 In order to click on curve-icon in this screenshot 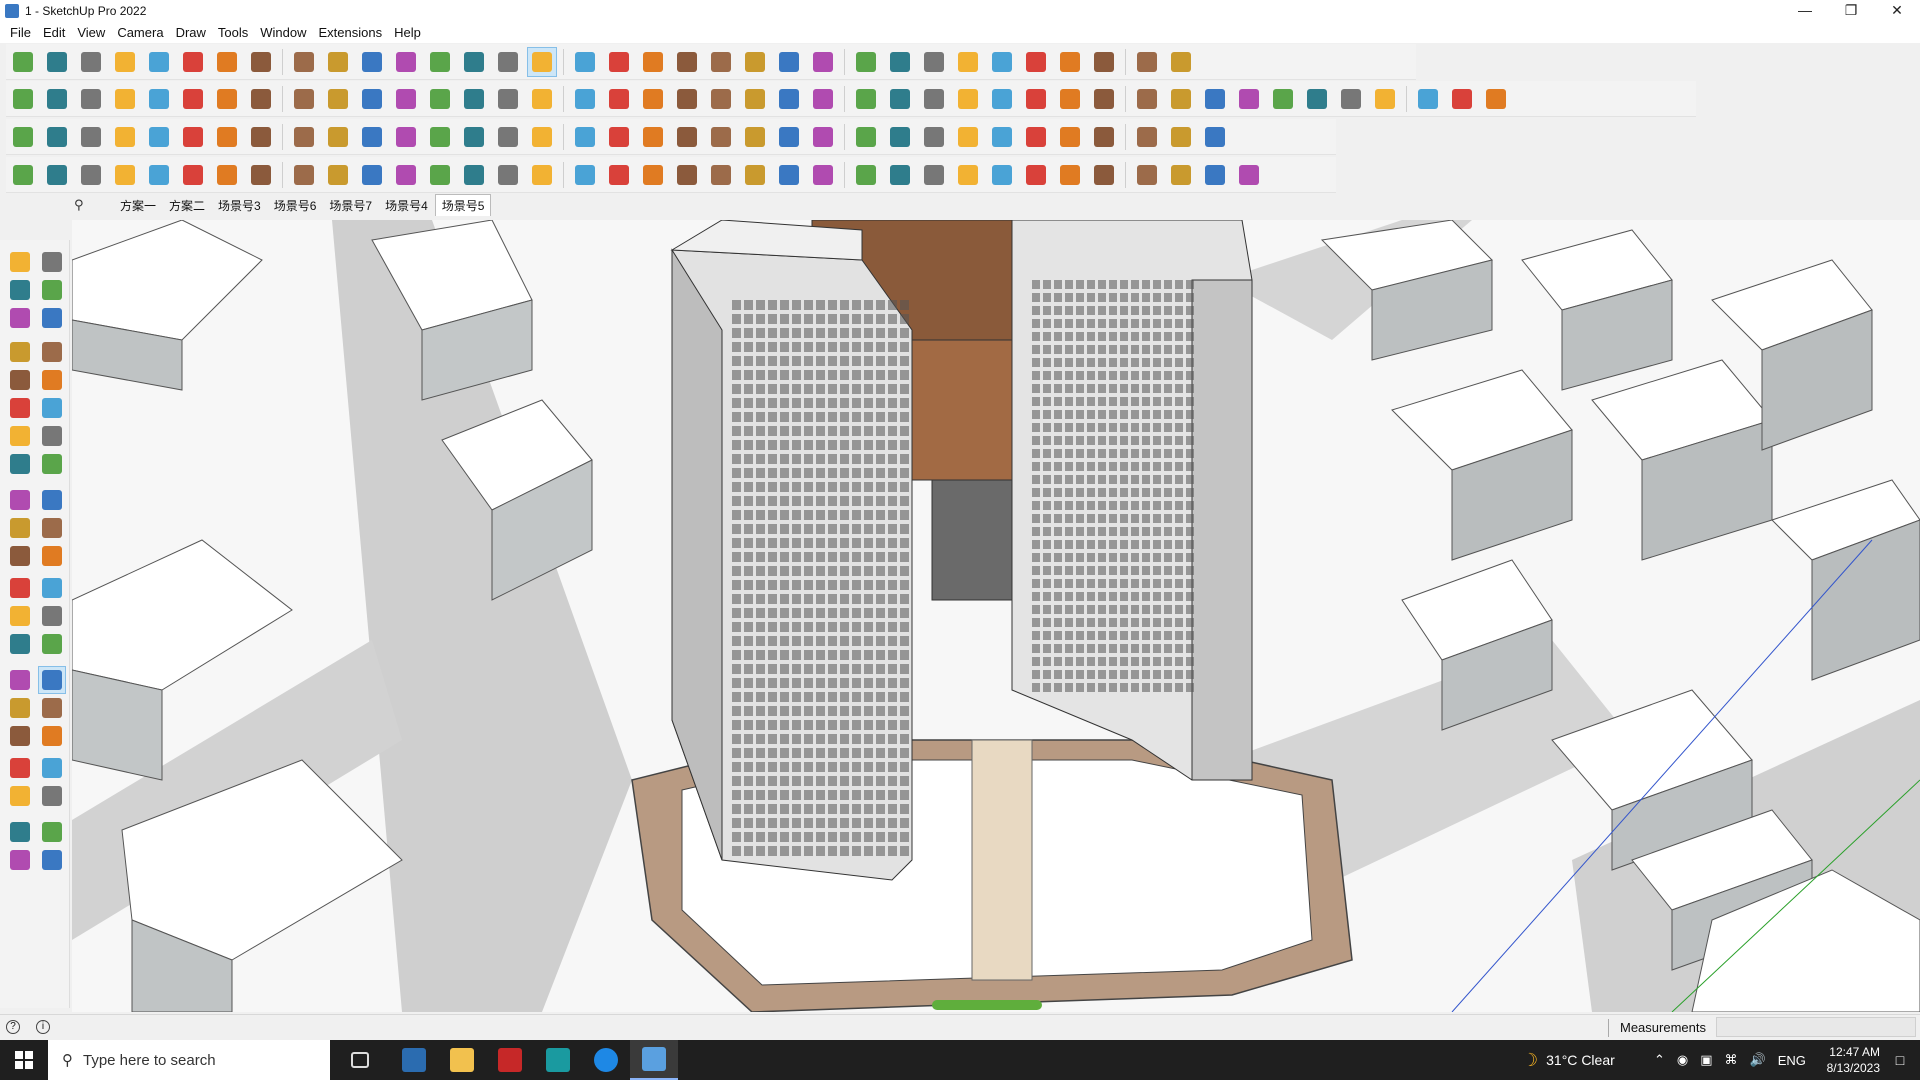, I will do `click(338, 99)`.